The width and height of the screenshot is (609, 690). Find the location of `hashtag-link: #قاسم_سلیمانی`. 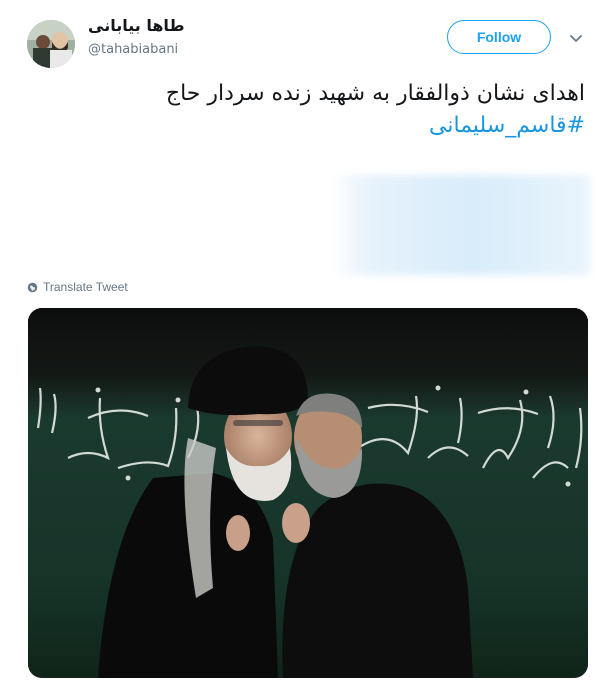

hashtag-link: #قاسم_سلیمانی is located at coordinates (315, 126).